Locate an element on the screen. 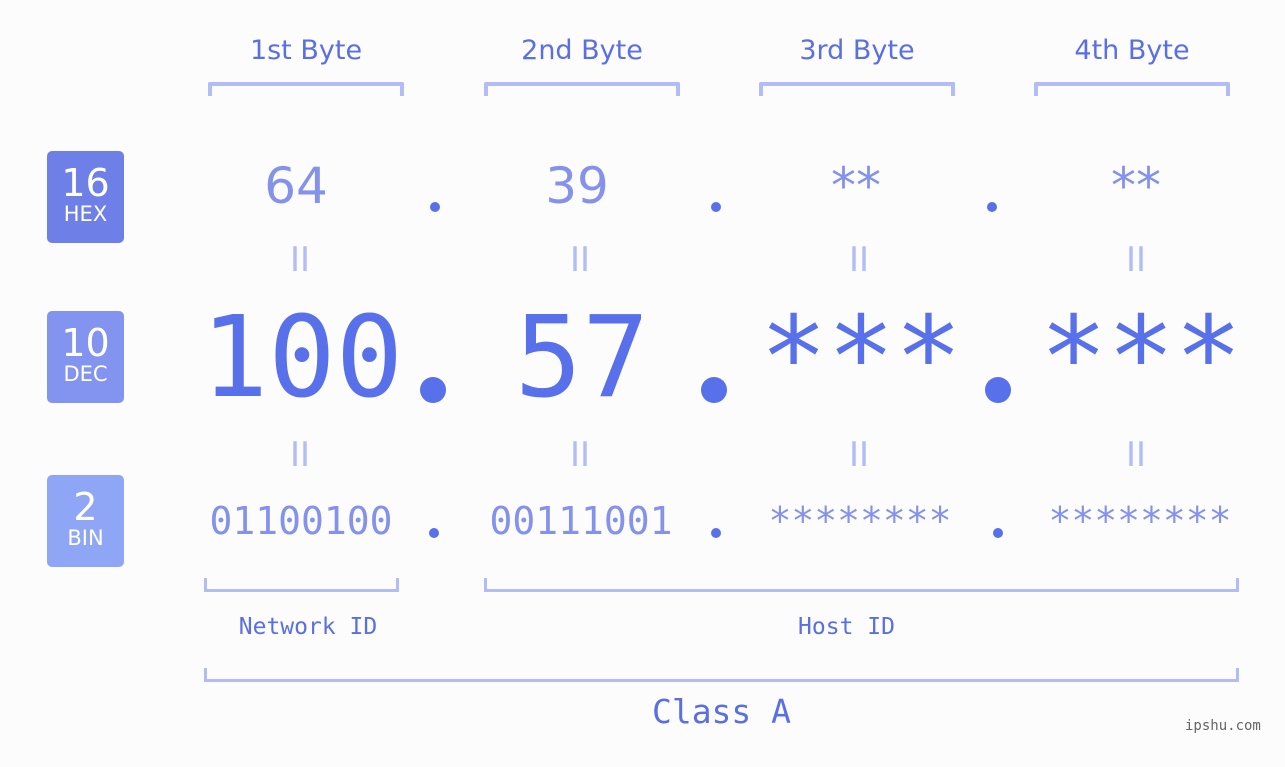 This screenshot has height=767, width=1285. bin-badge: 2 BIN is located at coordinates (85, 521).